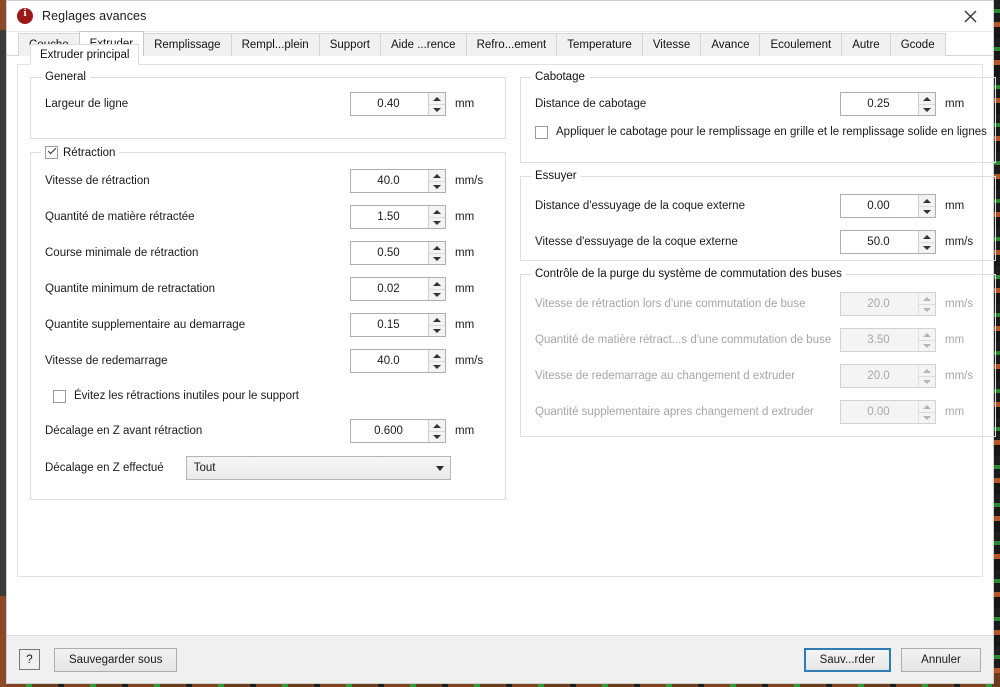 The image size is (1000, 687). I want to click on spin-value: 0.40, so click(389, 104).